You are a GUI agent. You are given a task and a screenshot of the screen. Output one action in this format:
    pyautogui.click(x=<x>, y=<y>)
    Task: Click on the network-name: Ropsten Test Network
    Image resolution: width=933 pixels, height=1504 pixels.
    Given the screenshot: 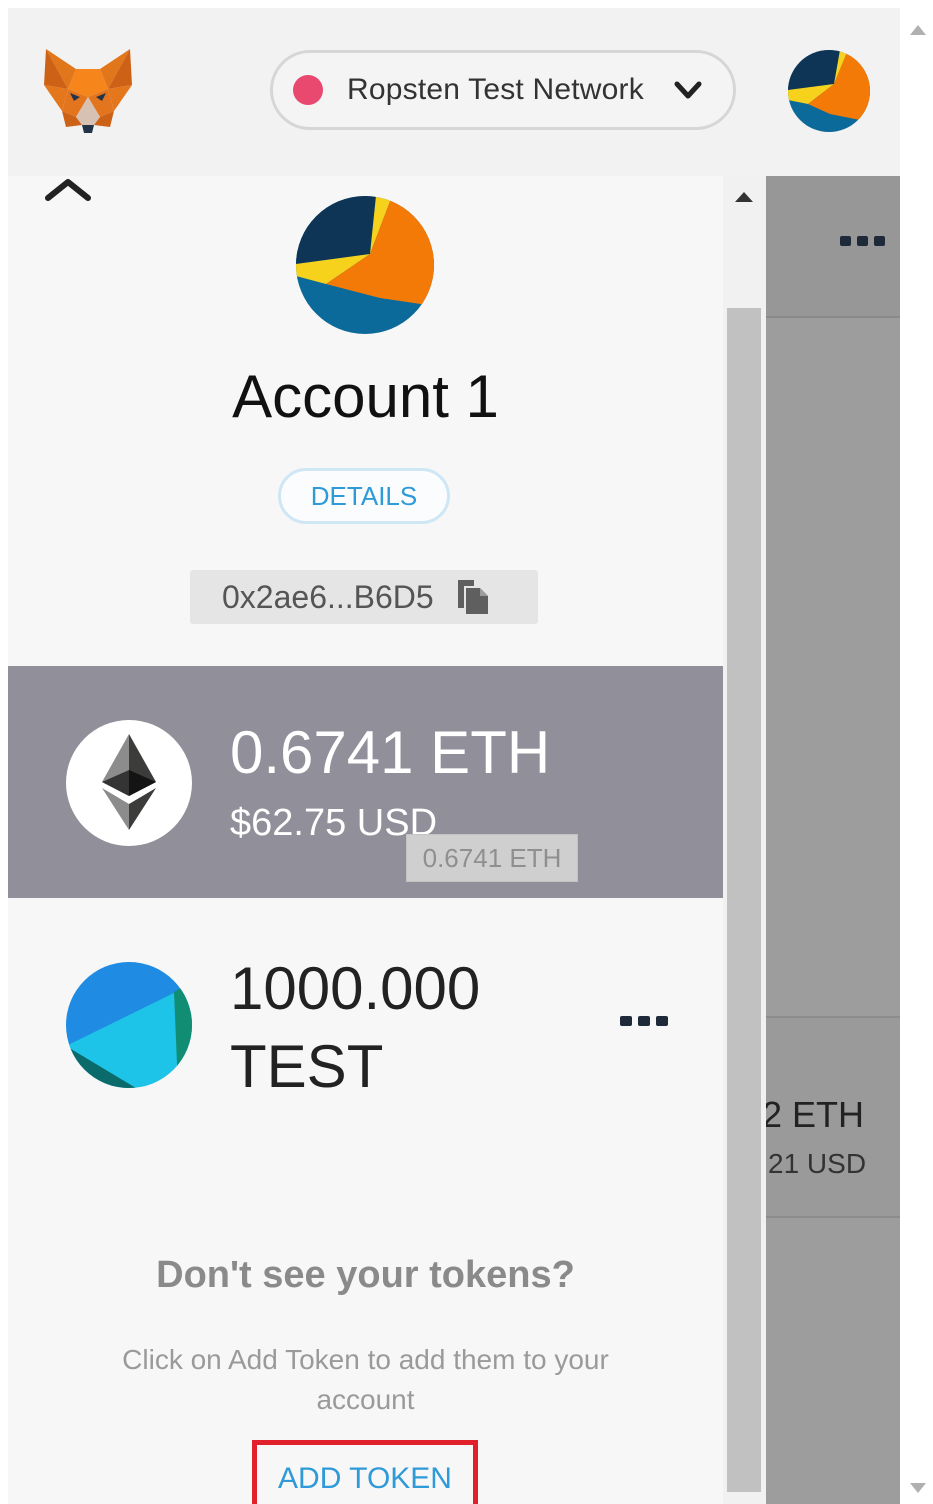 What is the action you would take?
    pyautogui.click(x=495, y=89)
    